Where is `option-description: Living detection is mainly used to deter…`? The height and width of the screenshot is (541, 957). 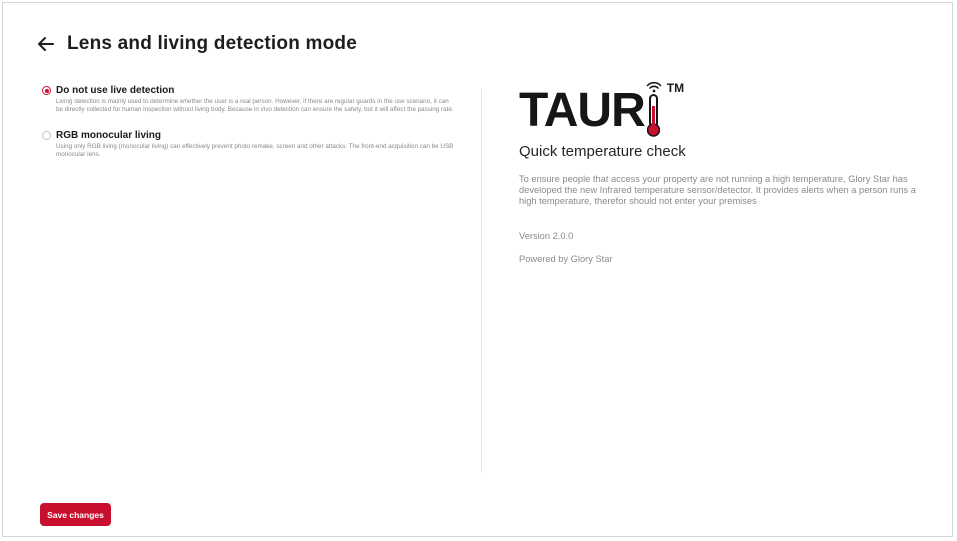 option-description: Living detection is mainly used to deter… is located at coordinates (255, 105).